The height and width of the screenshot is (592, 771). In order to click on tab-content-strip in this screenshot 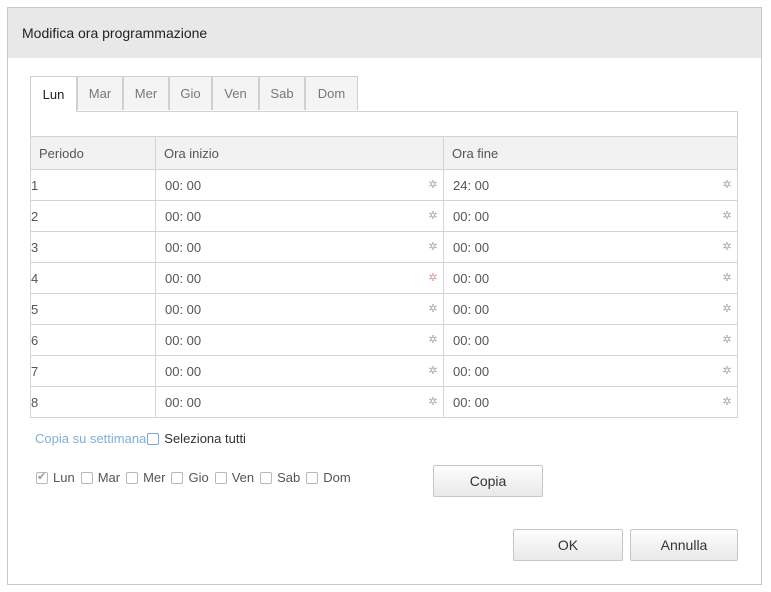, I will do `click(384, 123)`.